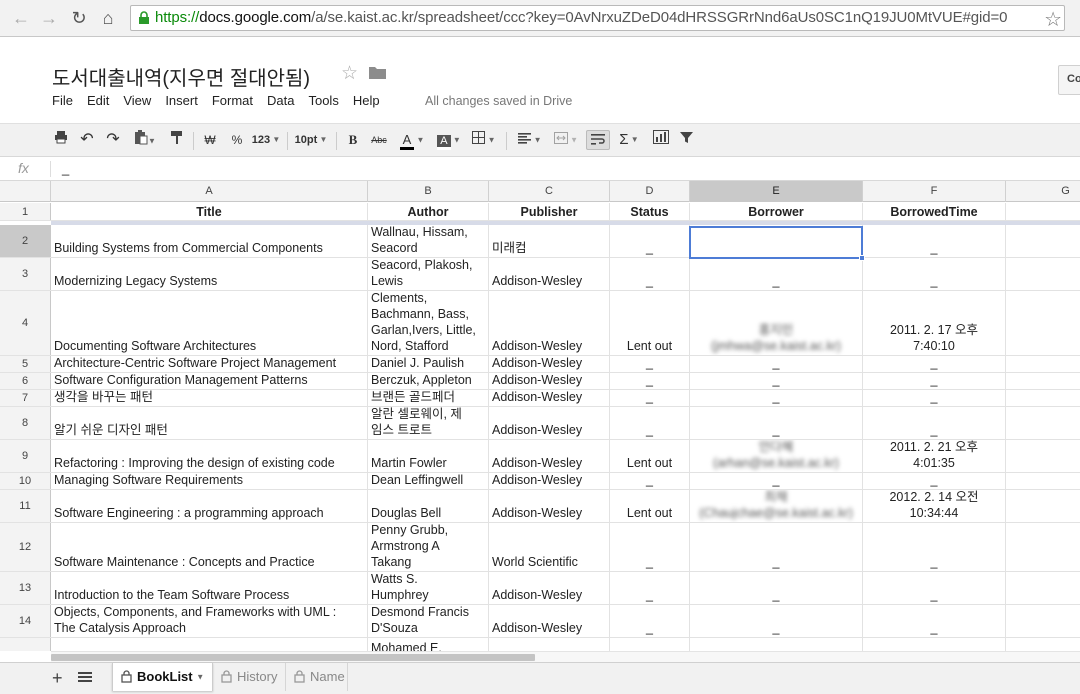  Describe the element at coordinates (25, 547) in the screenshot. I see `row-header: 12` at that location.